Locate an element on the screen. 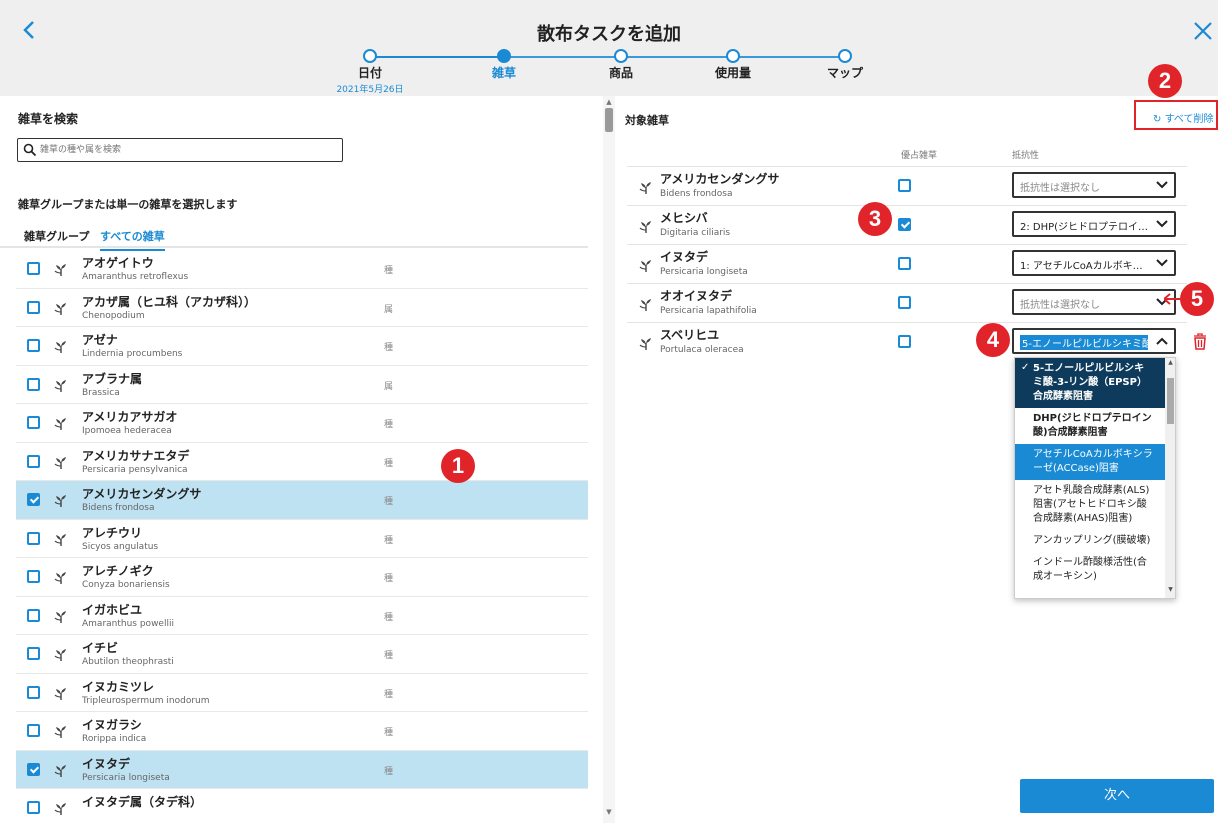 The height and width of the screenshot is (823, 1218). weed-name: イチビ is located at coordinates (100, 648).